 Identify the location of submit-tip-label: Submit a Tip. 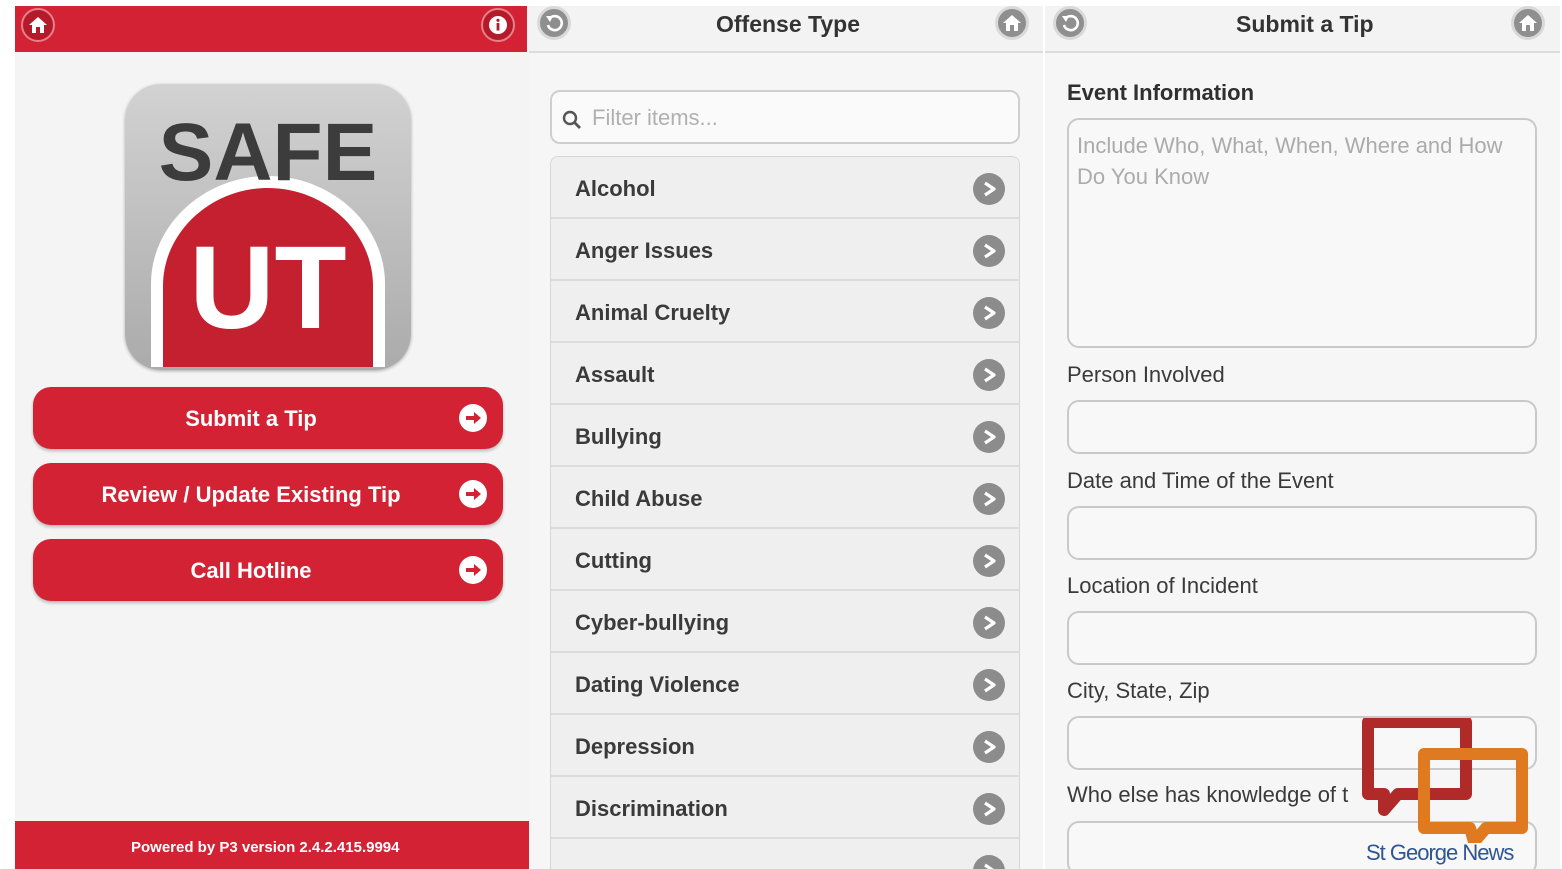
(251, 418).